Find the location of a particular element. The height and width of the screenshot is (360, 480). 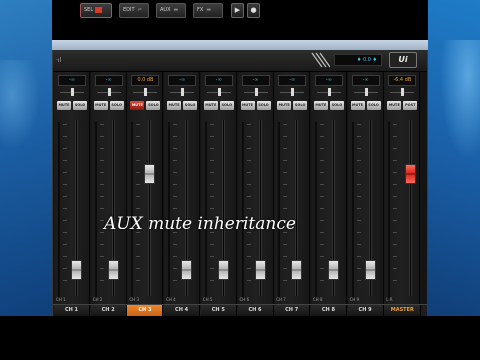

tab-master: MASTER is located at coordinates (403, 310).